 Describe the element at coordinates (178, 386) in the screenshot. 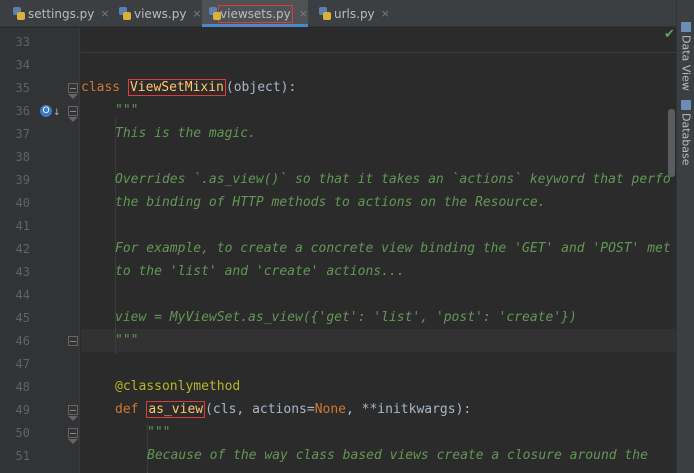

I see `code-line-48: @classonlymethod` at that location.